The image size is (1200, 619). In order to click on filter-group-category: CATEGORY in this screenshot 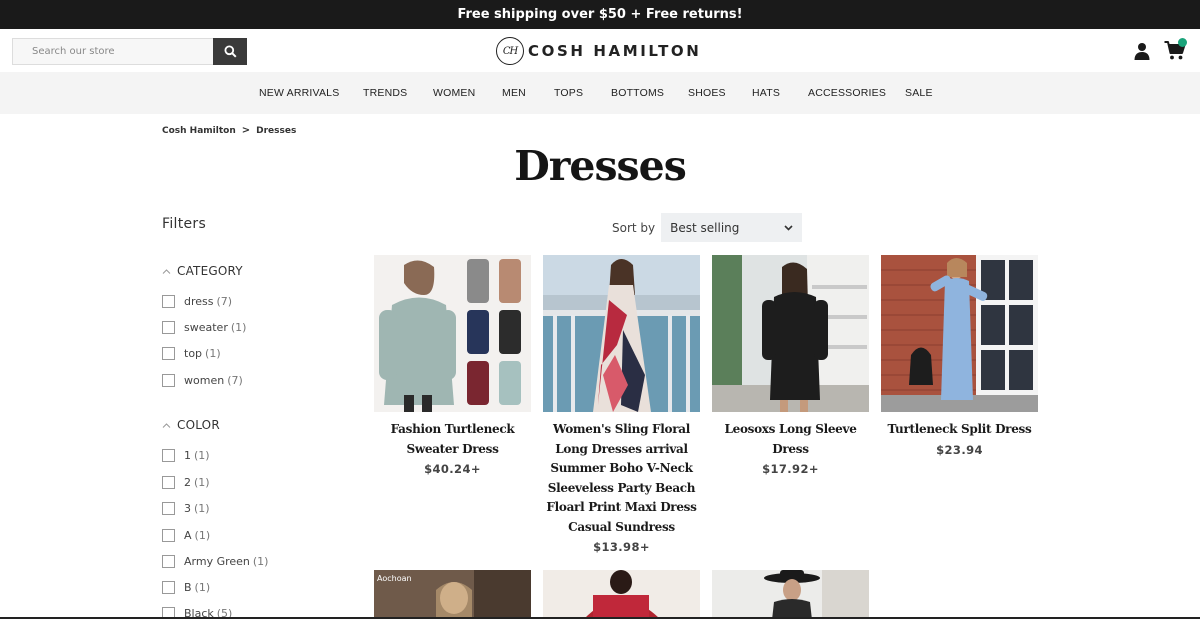, I will do `click(202, 271)`.